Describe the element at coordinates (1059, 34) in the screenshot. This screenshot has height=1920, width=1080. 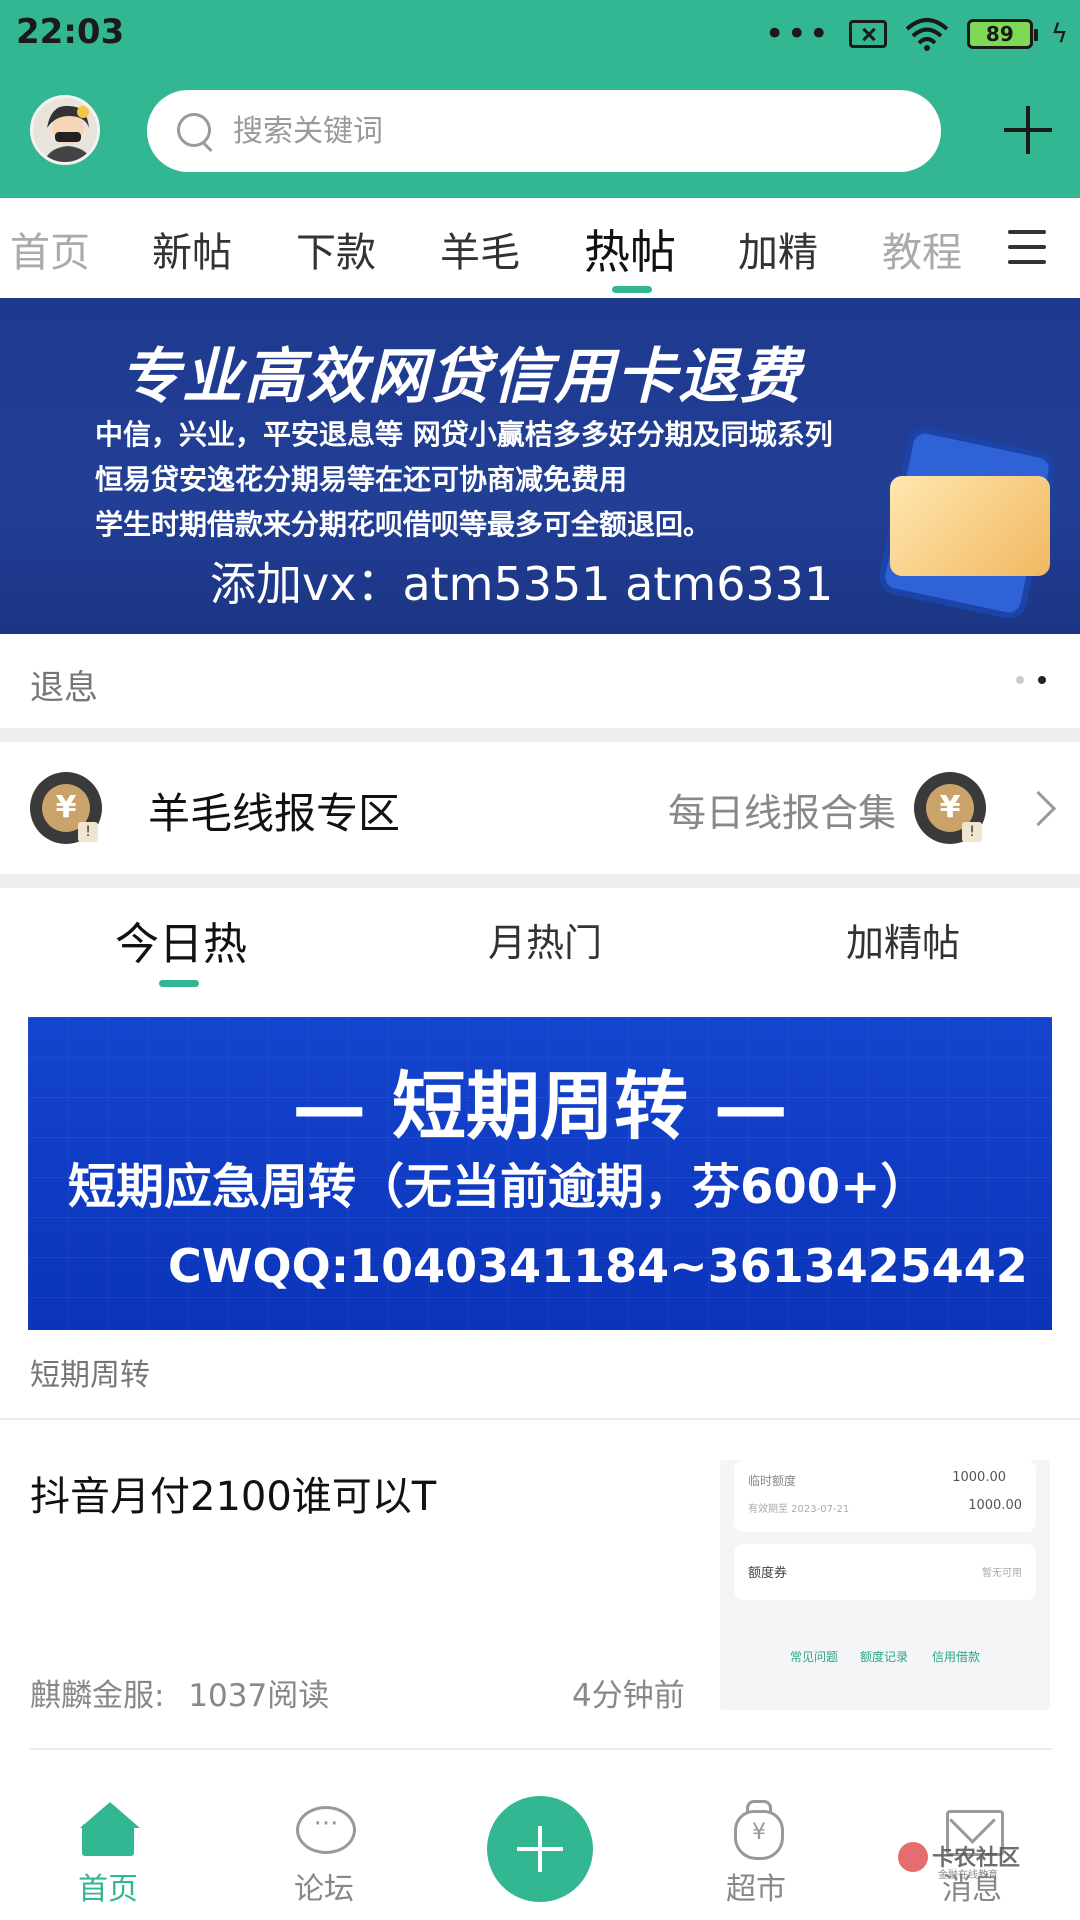
I see `charging-icon: ϟ` at that location.